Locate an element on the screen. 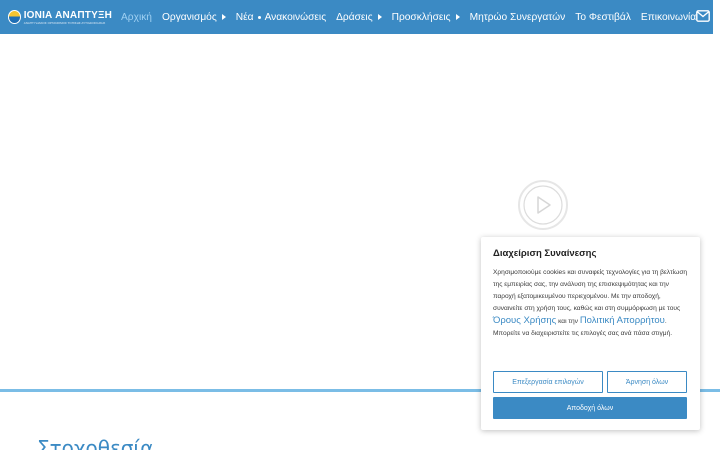  cookie-title: Διαχείριση Συναίνεσης is located at coordinates (545, 253).